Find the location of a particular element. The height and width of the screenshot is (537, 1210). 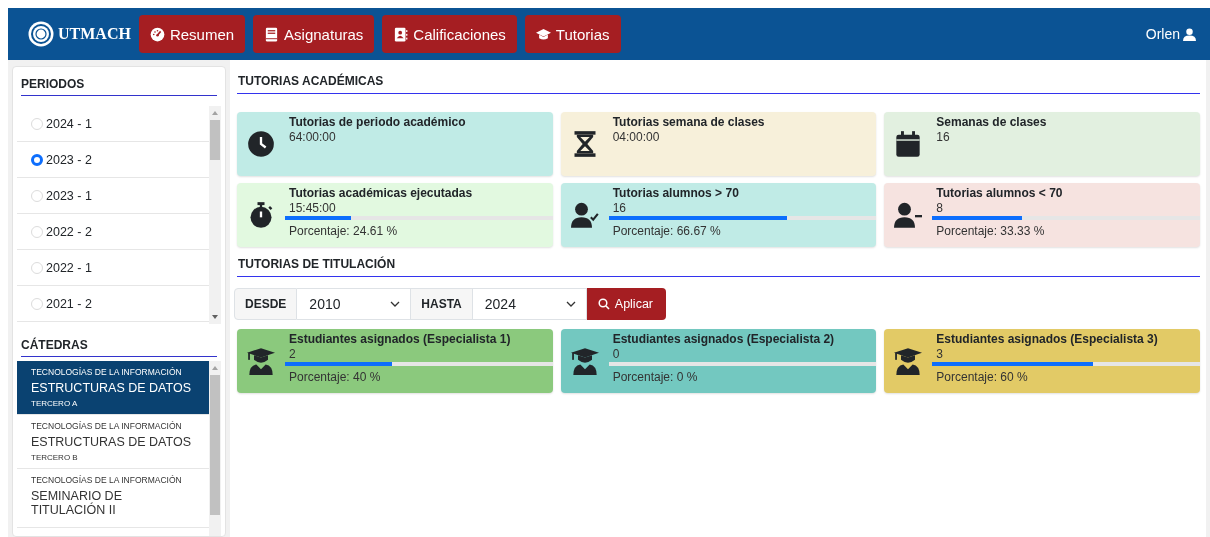

brand-name: UTMACH is located at coordinates (94, 34).